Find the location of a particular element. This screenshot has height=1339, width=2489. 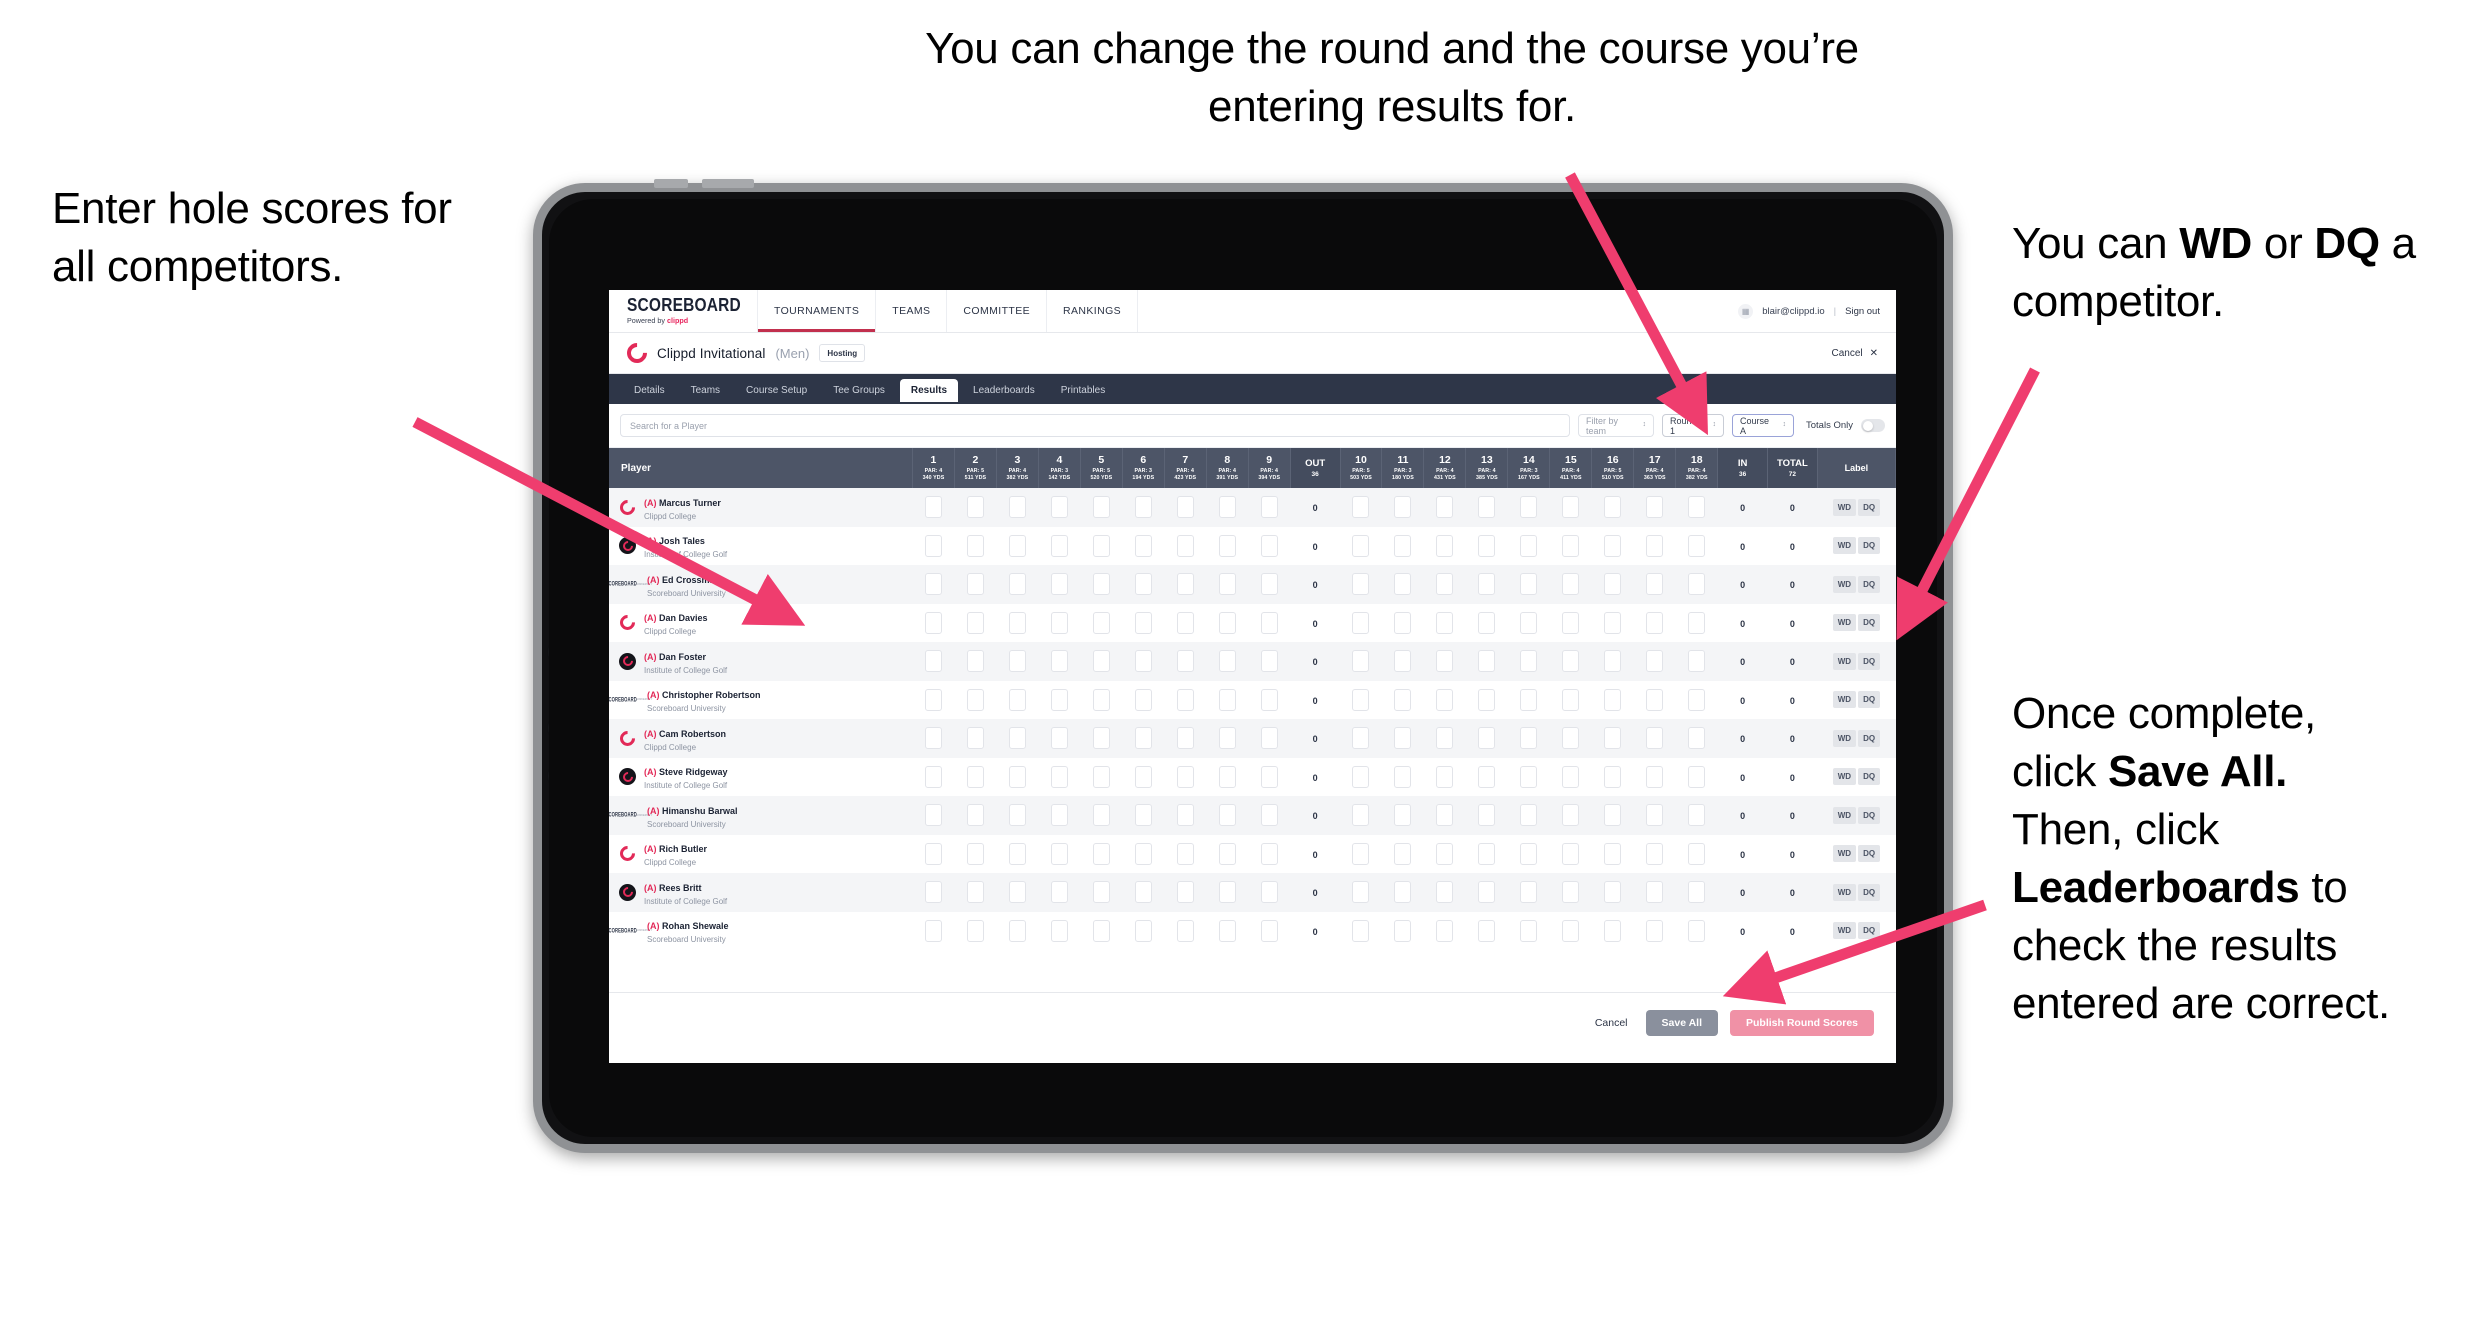

sign-out-link: Sign out is located at coordinates (1862, 311).